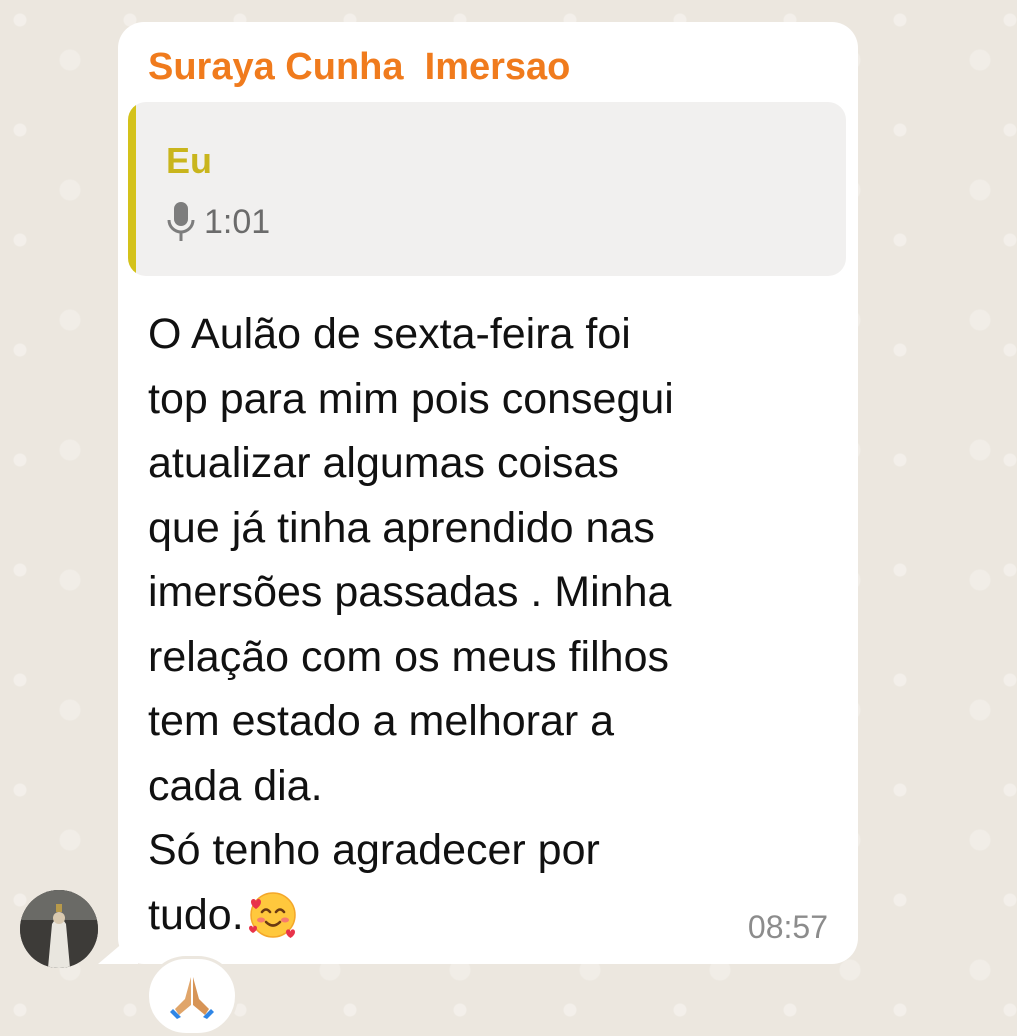 The image size is (1017, 1036). I want to click on folded-hands-icon, so click(192, 998).